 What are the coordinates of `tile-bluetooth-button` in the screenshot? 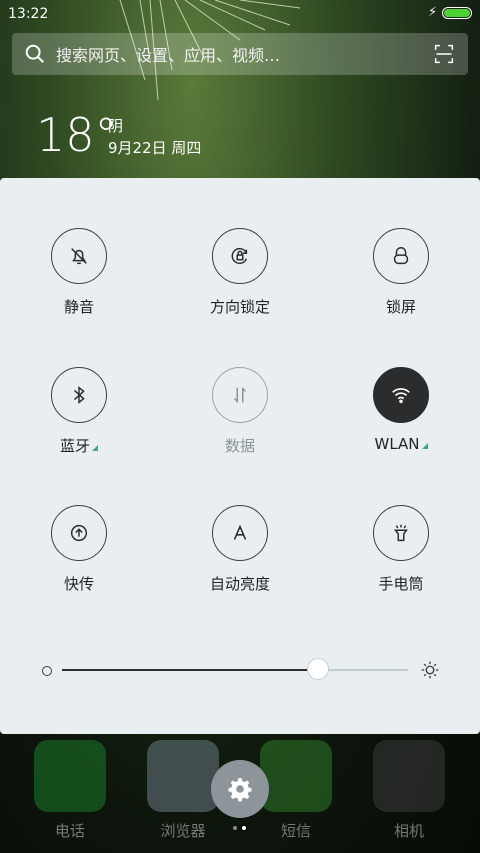 It's located at (79, 395).